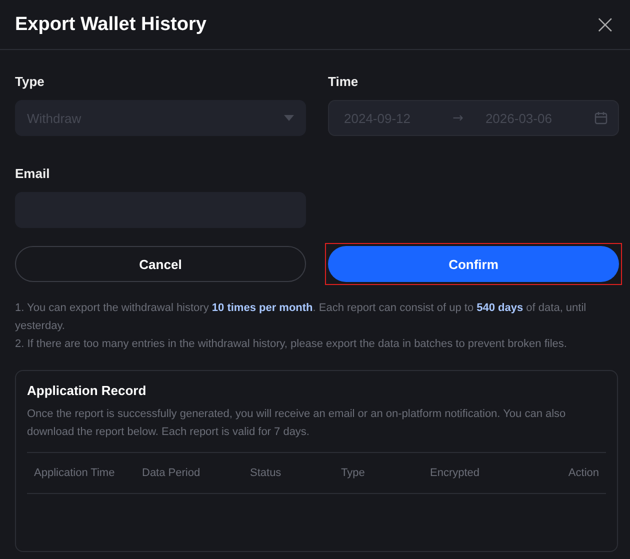 This screenshot has height=559, width=630. I want to click on column-header: Data Period, so click(172, 473).